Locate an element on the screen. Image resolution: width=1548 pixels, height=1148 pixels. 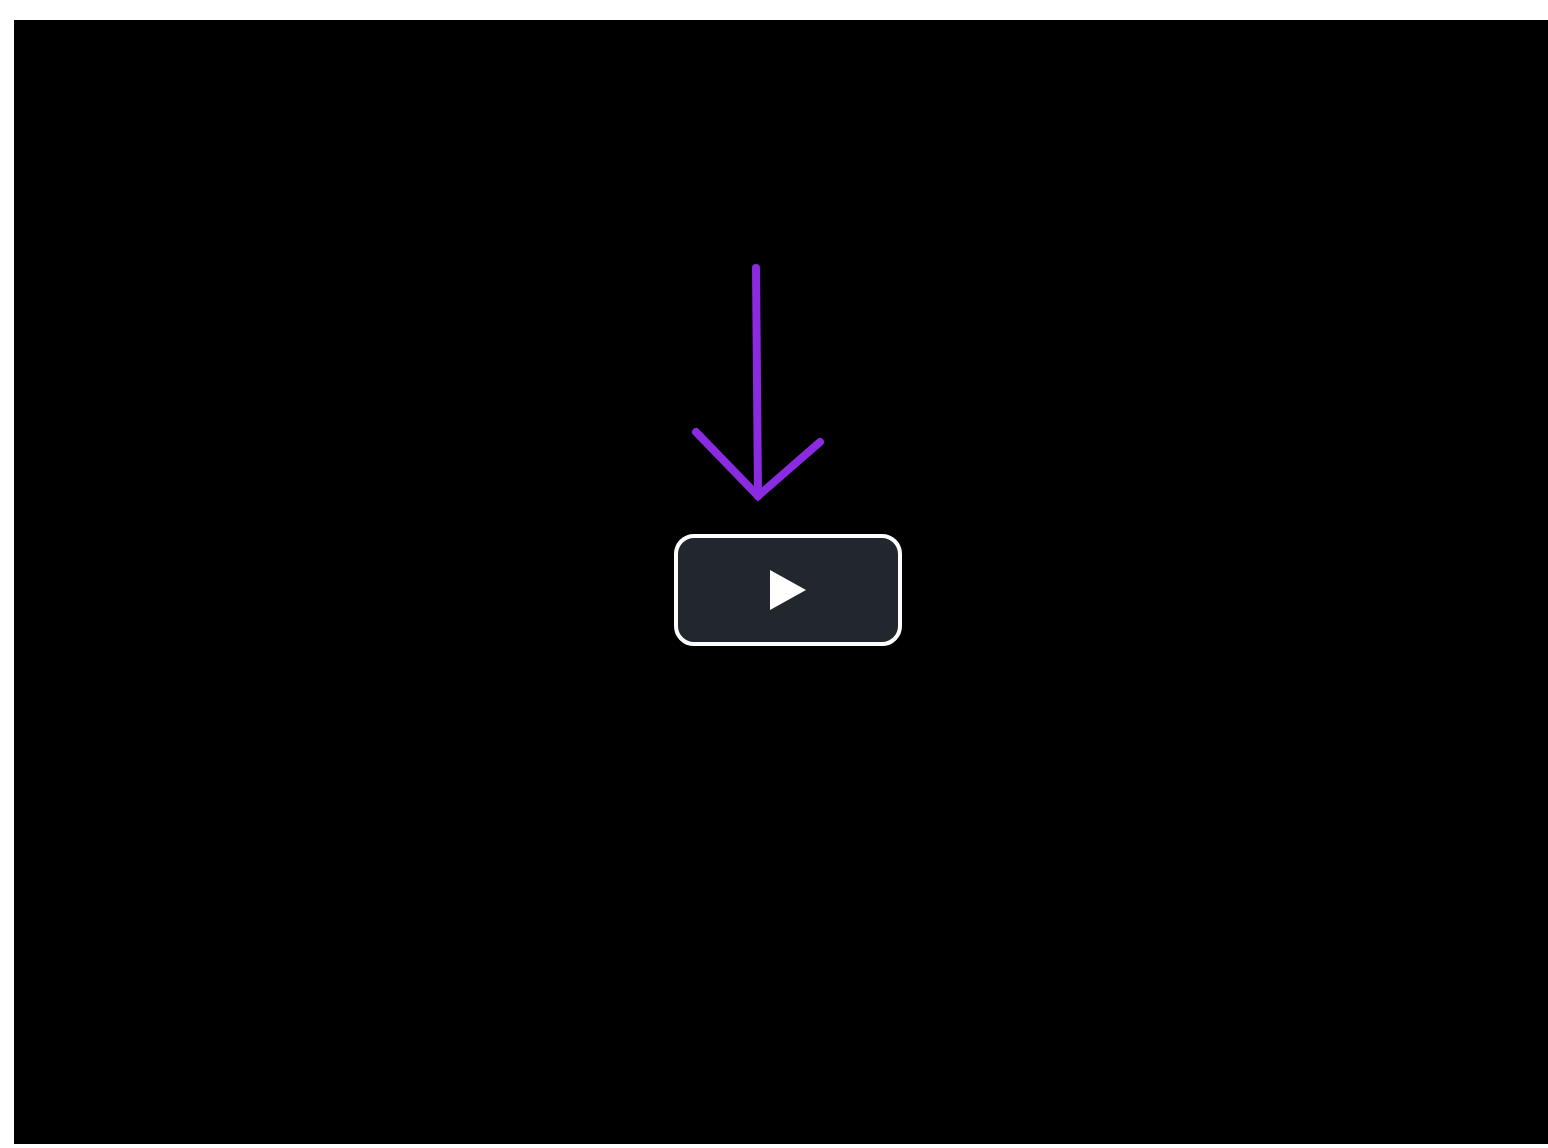
play-icon is located at coordinates (788, 590).